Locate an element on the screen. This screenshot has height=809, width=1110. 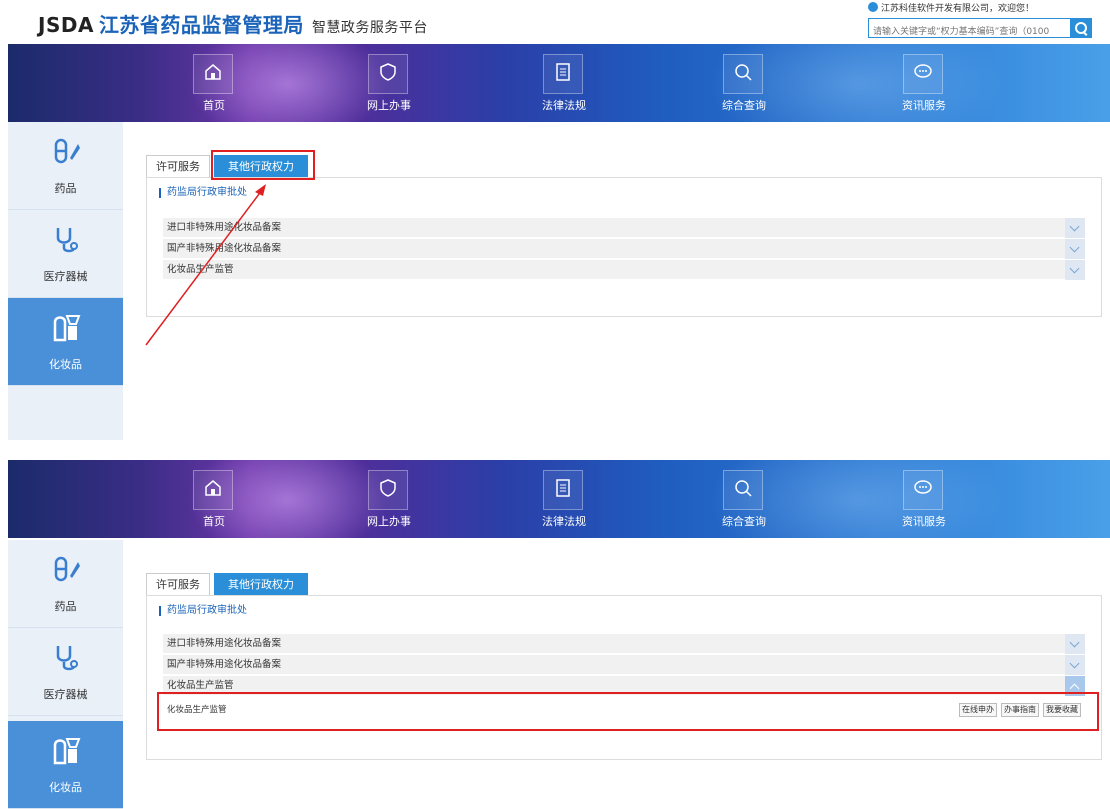
sidebar-item-label: 药品 is located at coordinates (65, 606).